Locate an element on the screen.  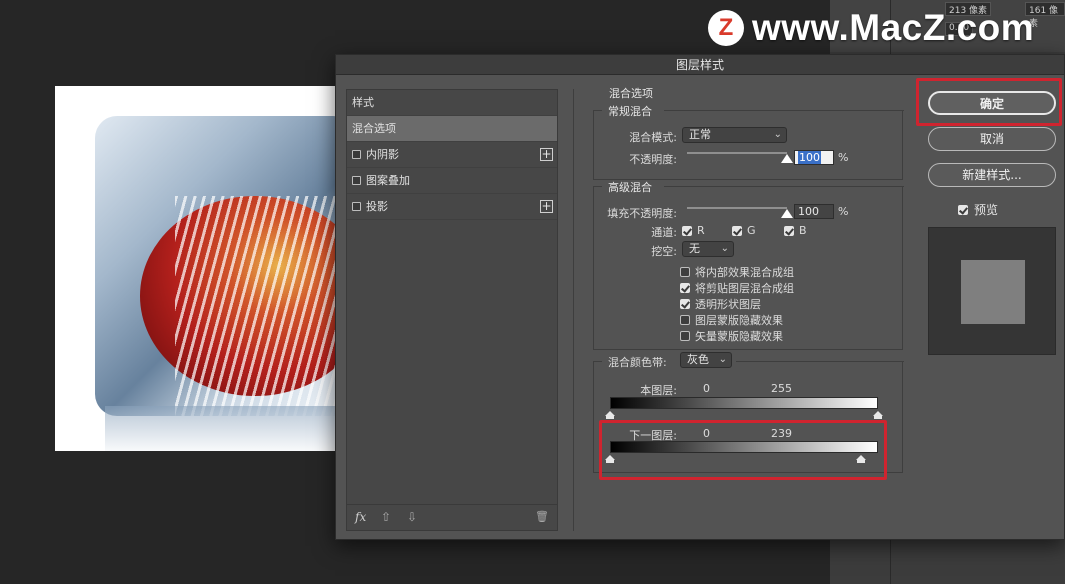
blend-if-select: 灰色 ⌄ is located at coordinates (706, 360).